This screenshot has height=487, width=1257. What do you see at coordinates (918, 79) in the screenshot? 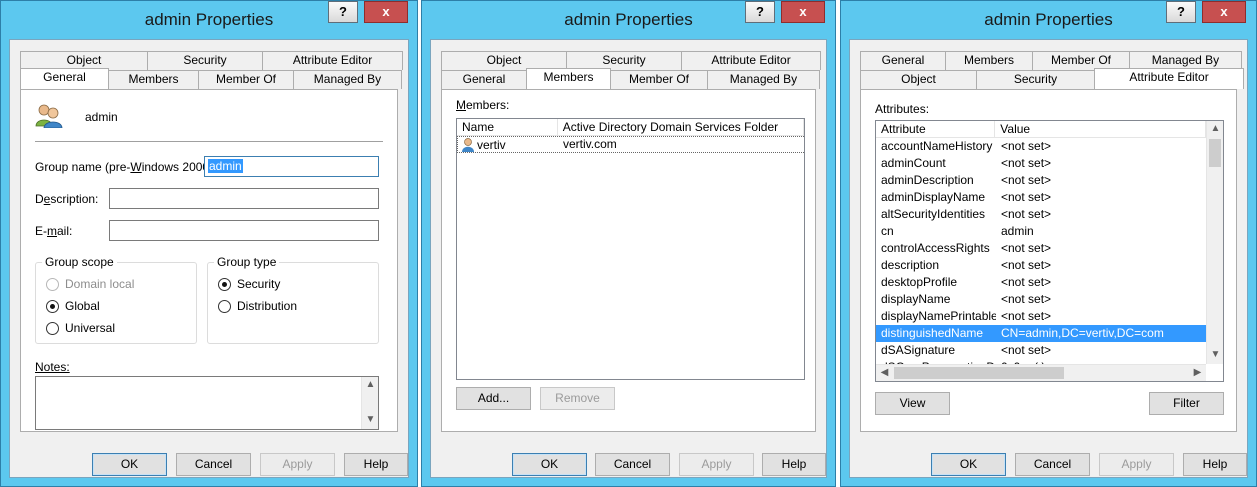
I see `tab-object: Object` at bounding box center [918, 79].